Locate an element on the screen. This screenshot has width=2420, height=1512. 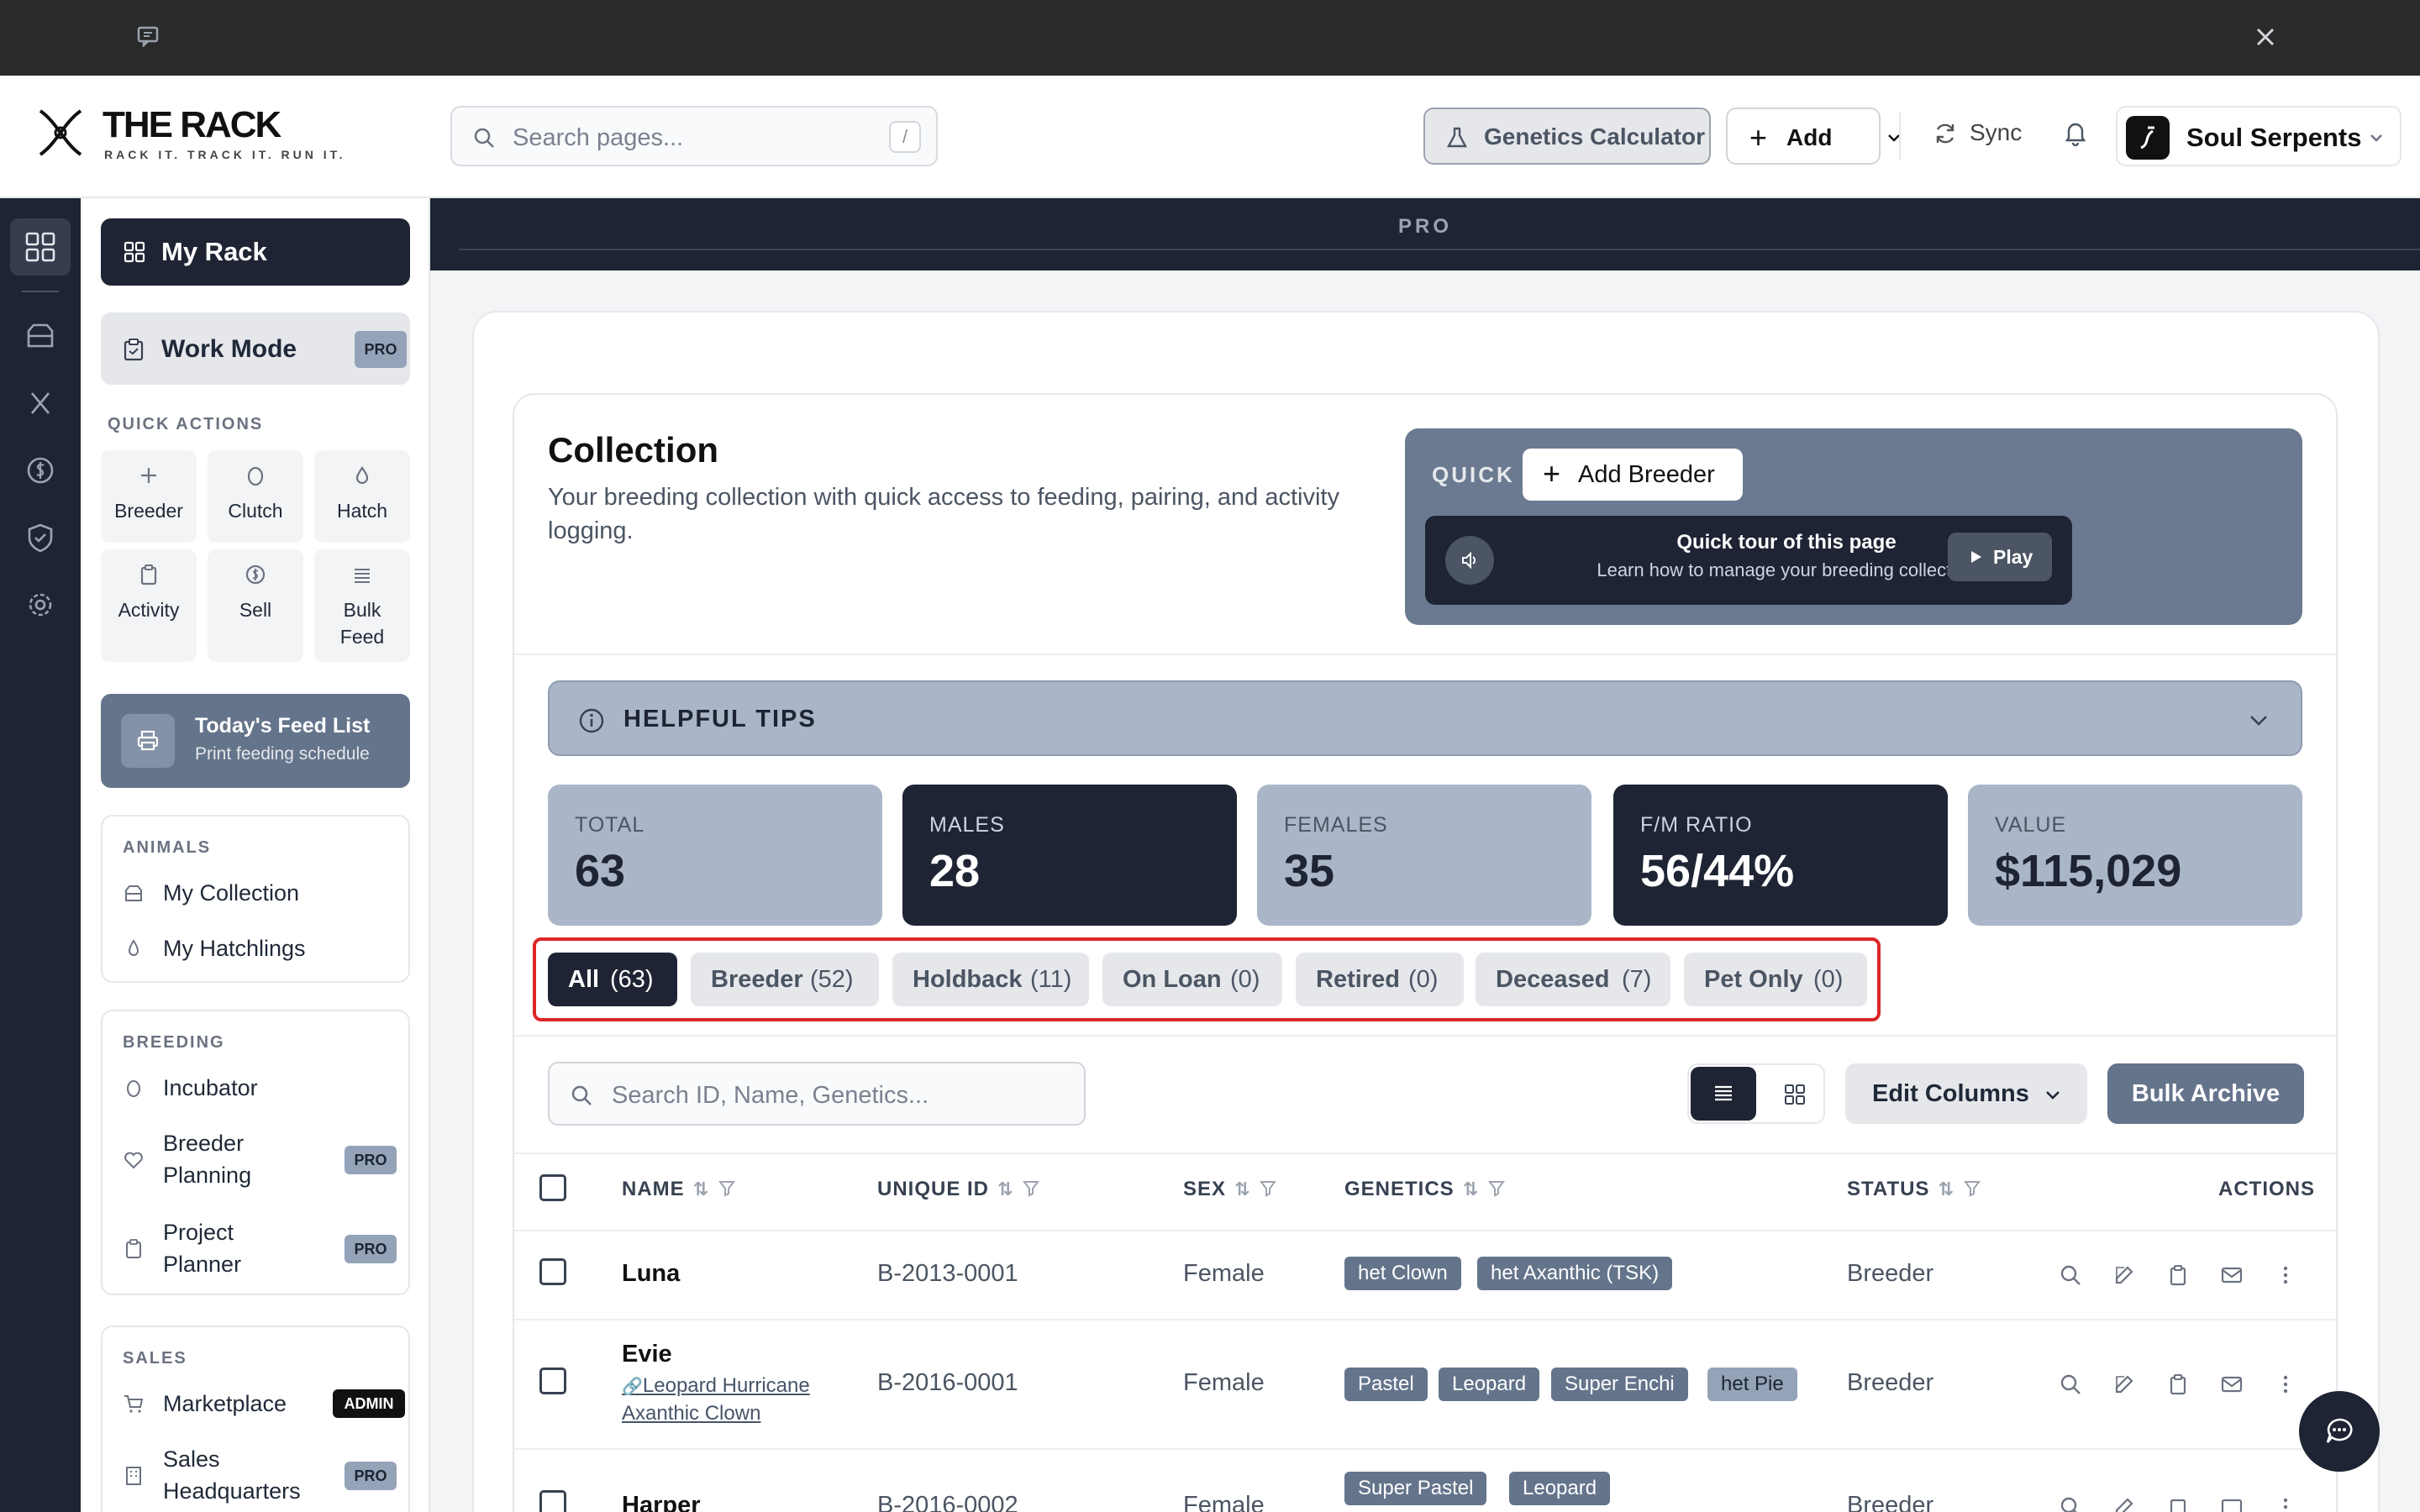
animals-nav-card: ANIMALS My Collection My Hatchlings is located at coordinates (255, 899).